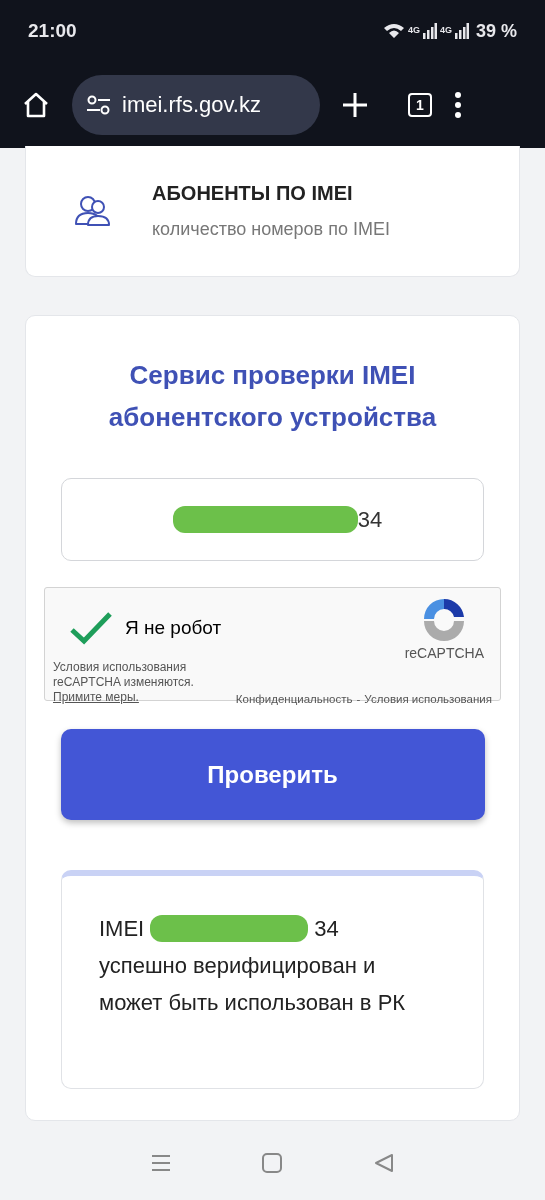  Describe the element at coordinates (420, 105) in the screenshot. I see `tab-count-button: 1` at that location.